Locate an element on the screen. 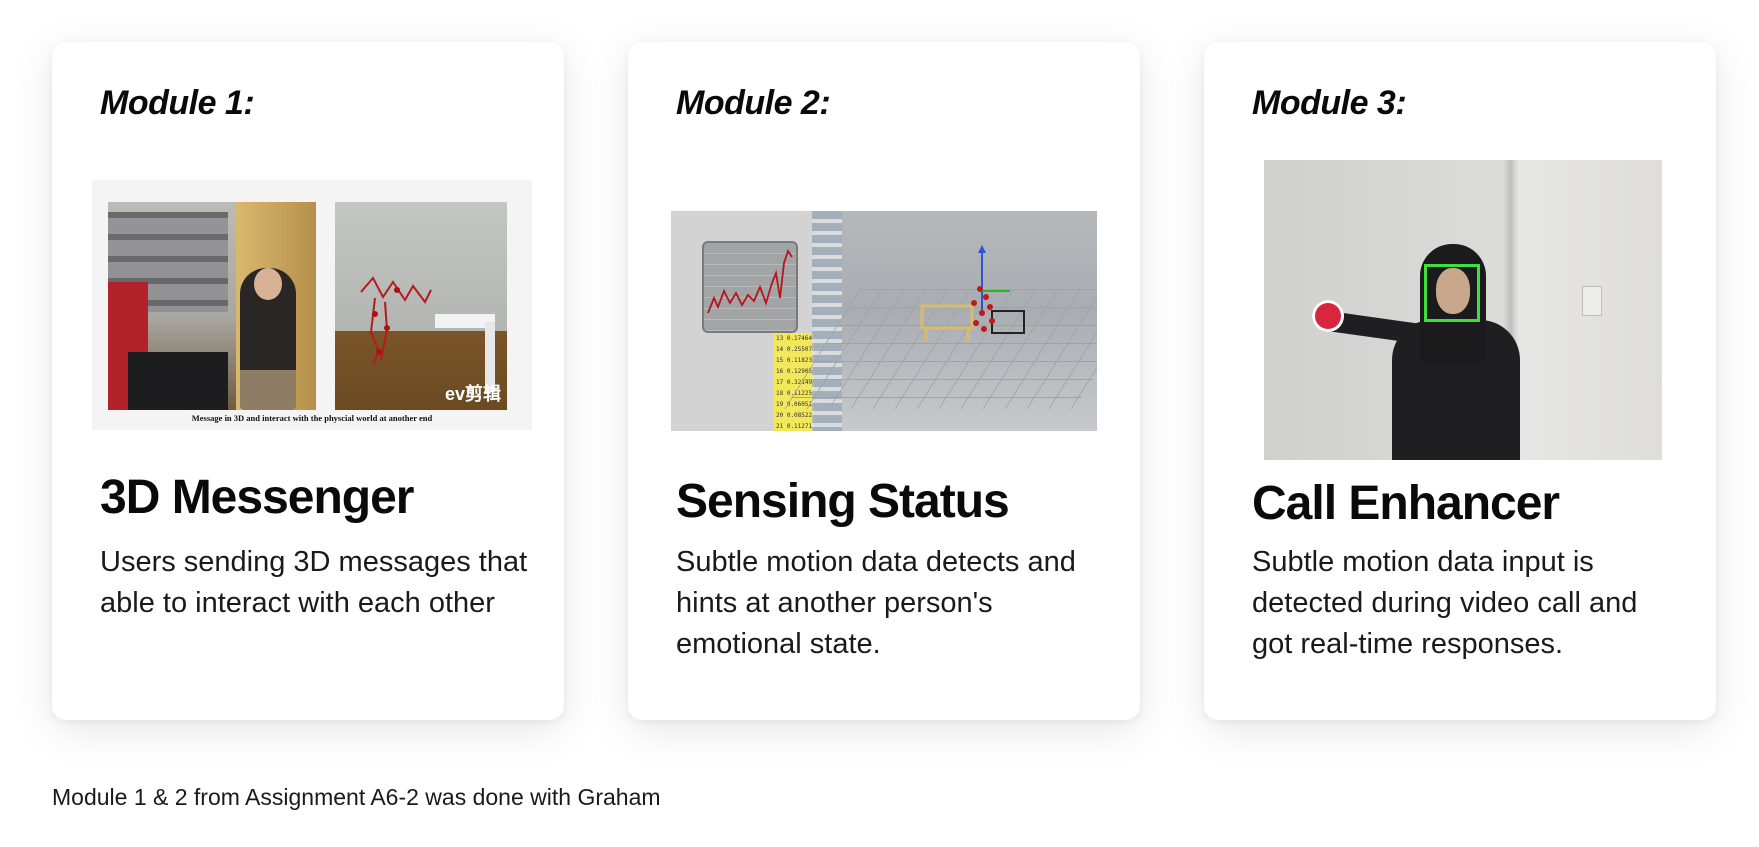 This screenshot has height=847, width=1759. 3d-message-render: ev剪辑 is located at coordinates (421, 306).